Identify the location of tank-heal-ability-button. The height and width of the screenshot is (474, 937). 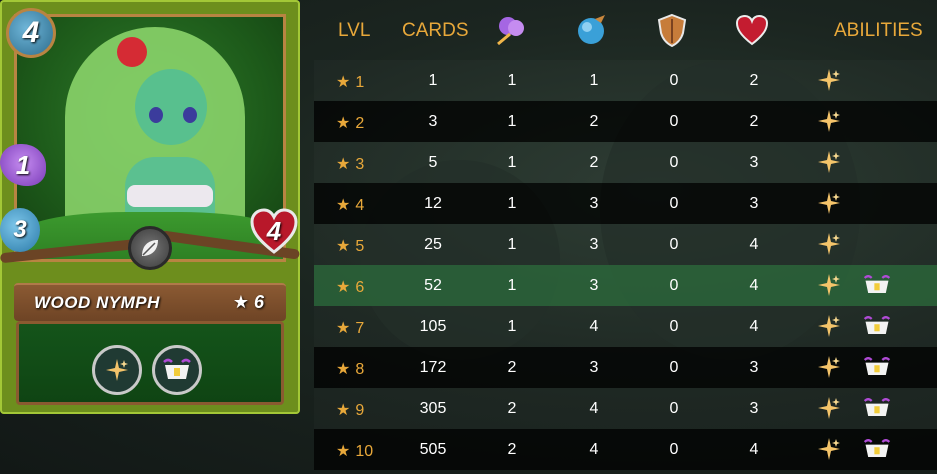
(177, 370).